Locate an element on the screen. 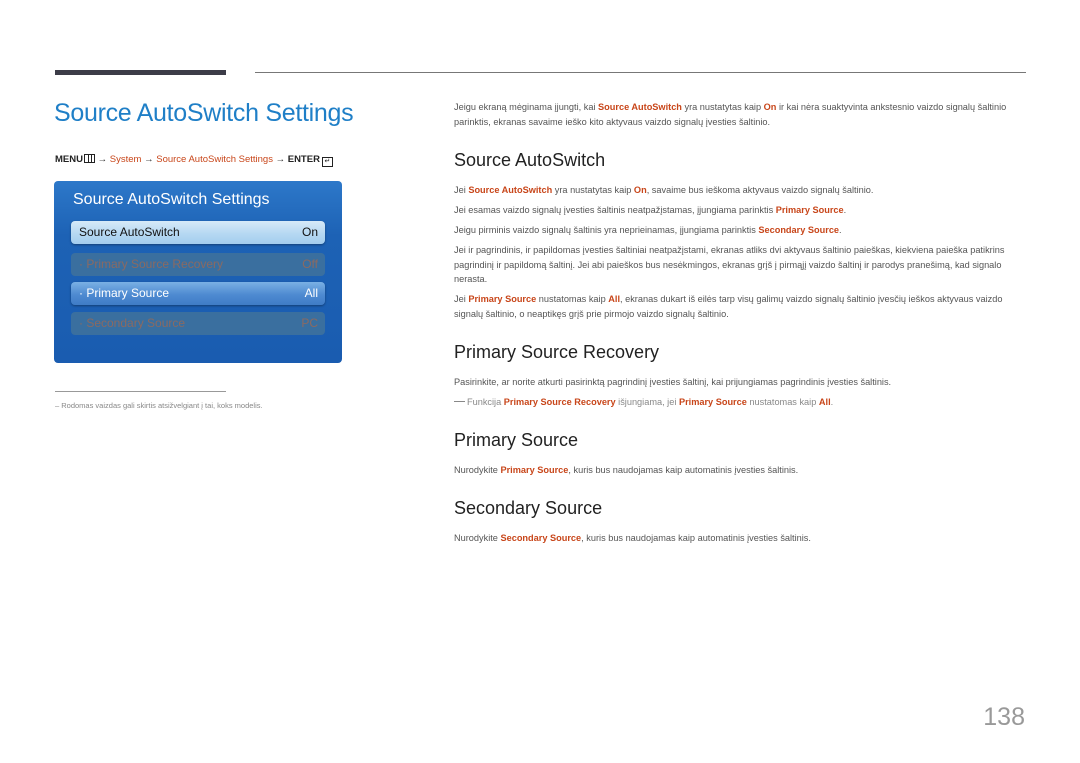 The width and height of the screenshot is (1080, 763). header-accent-bar is located at coordinates (140, 72).